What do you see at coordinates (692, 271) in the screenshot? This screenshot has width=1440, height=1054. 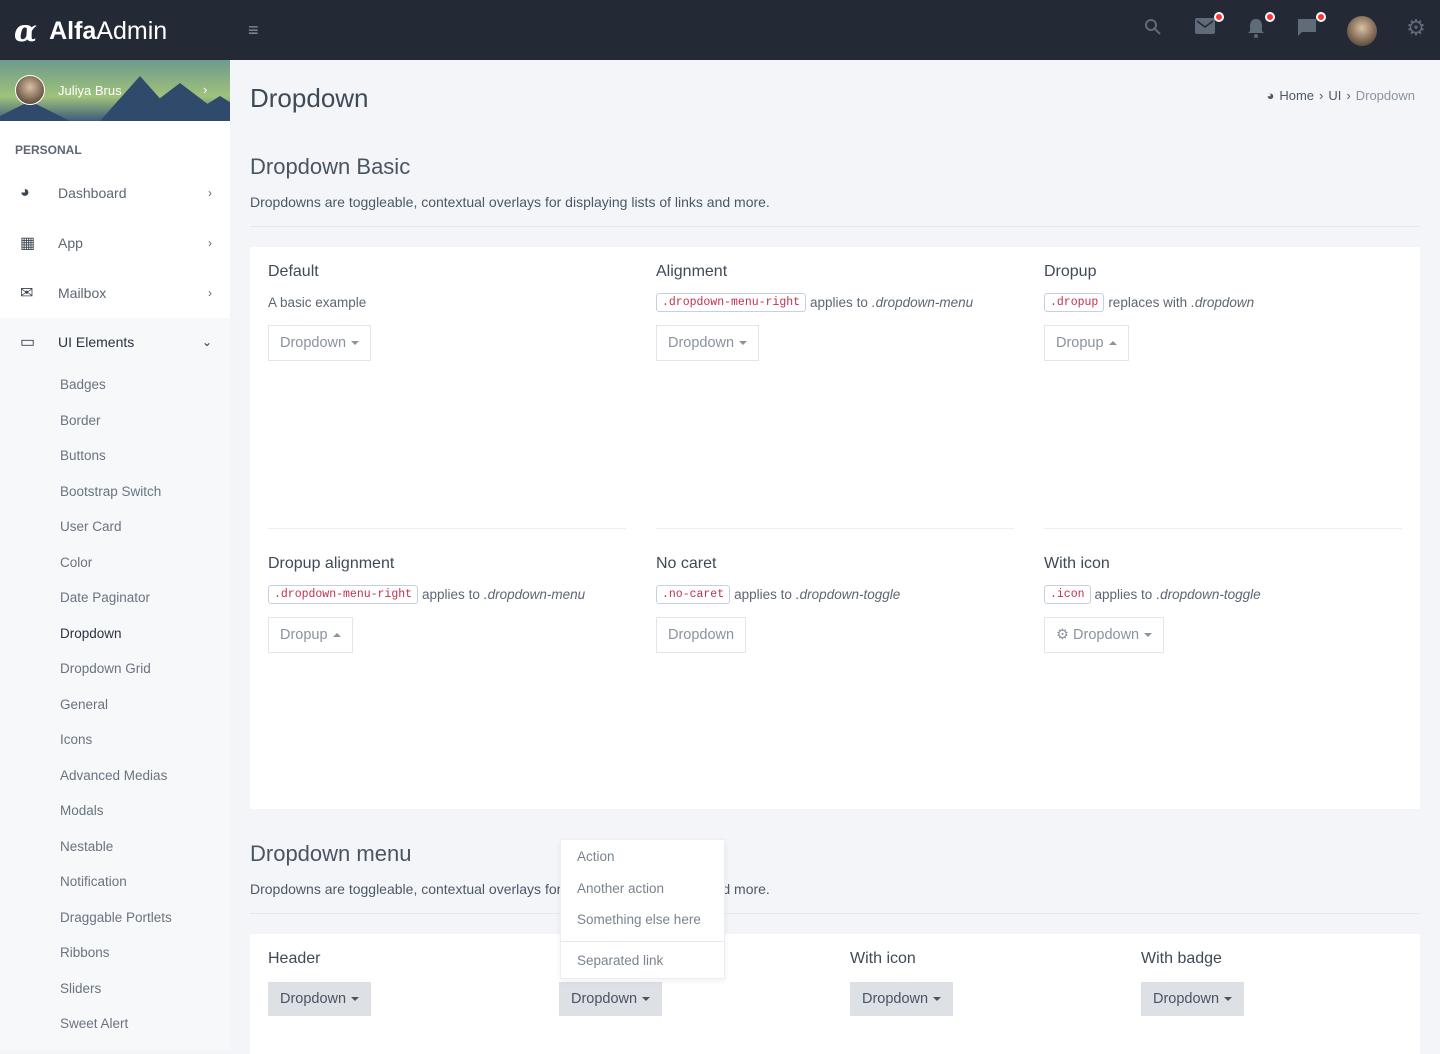 I see `cell-title: Alignment` at bounding box center [692, 271].